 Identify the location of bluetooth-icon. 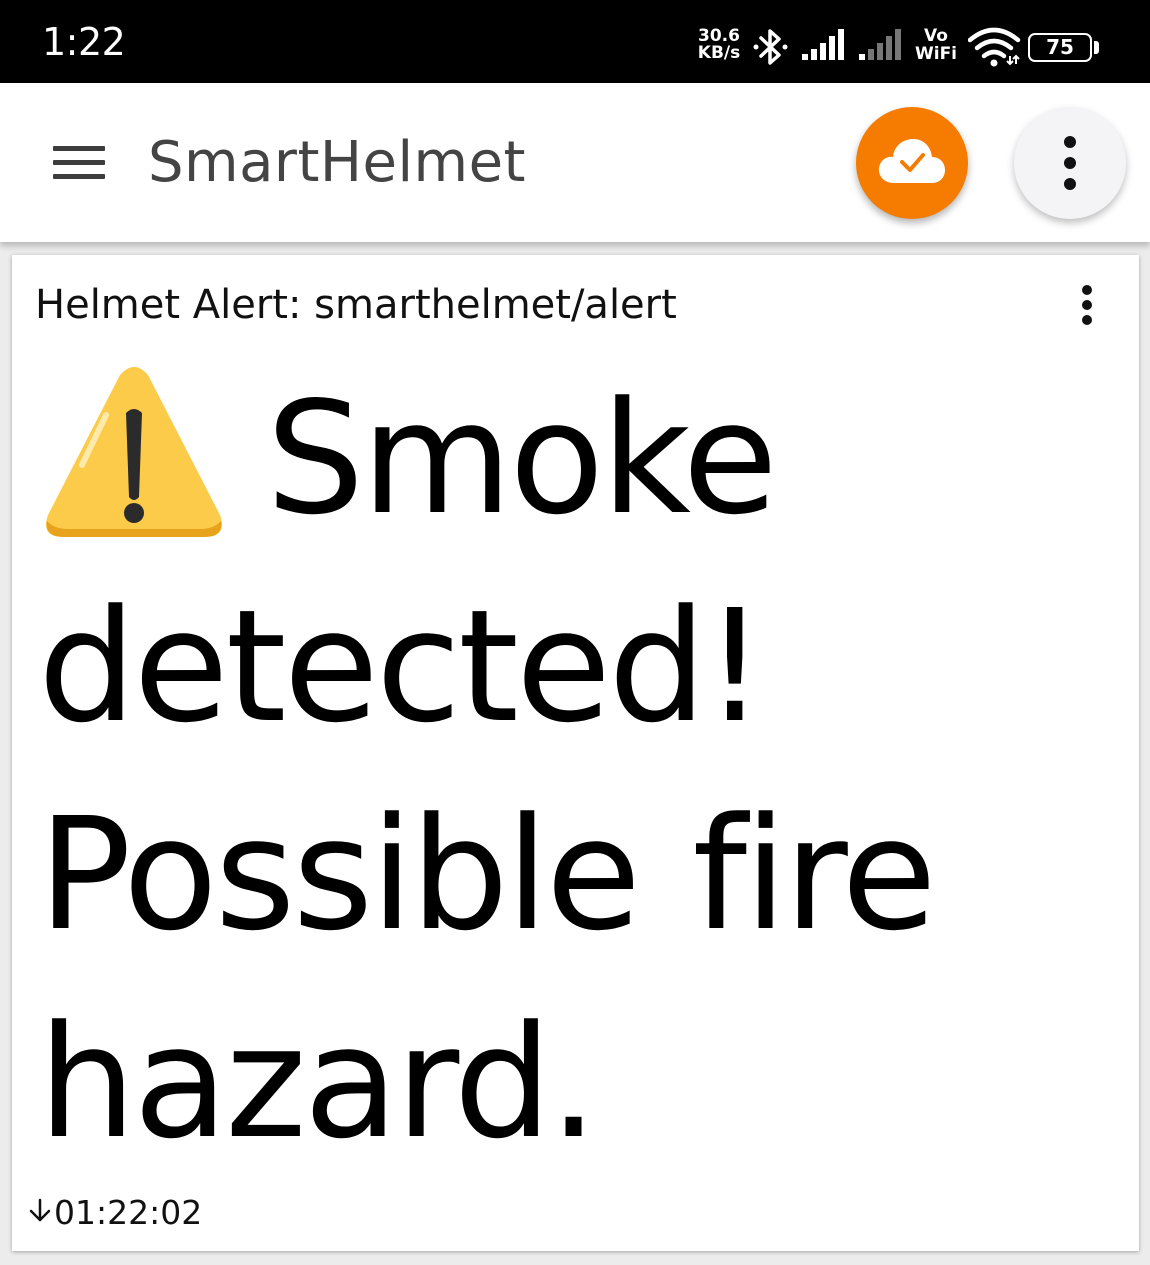
(770, 47).